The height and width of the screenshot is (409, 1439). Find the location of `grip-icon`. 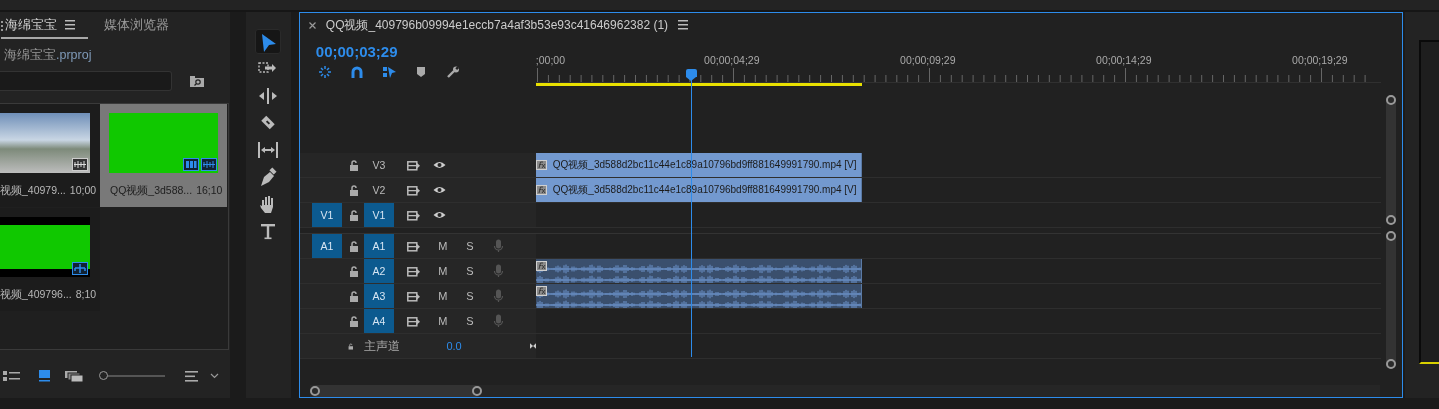

grip-icon is located at coordinates (1, 25).